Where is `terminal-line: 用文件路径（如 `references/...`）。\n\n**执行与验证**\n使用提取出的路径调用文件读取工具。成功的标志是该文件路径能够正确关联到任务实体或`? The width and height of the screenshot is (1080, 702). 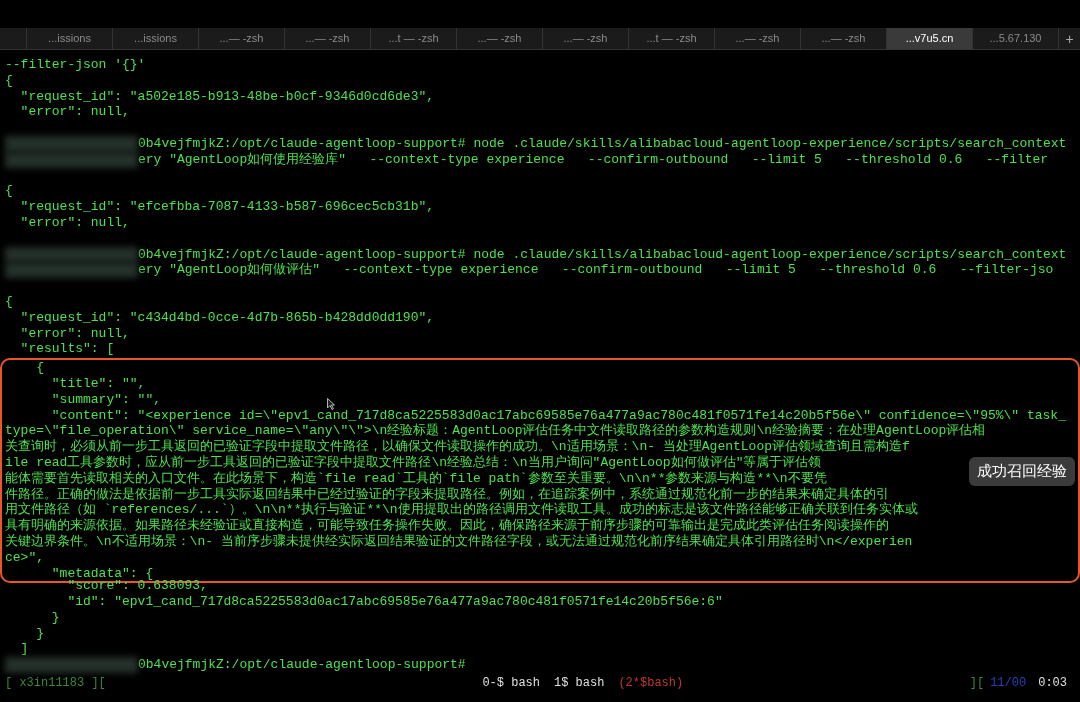 terminal-line: 用文件路径（如 `references/...`）。\n\n**执行与验证**\n使用提取出的路径调用文件读取工具。成功的标志是该文件路径能够正确关联到任务实体或 is located at coordinates (461, 510).